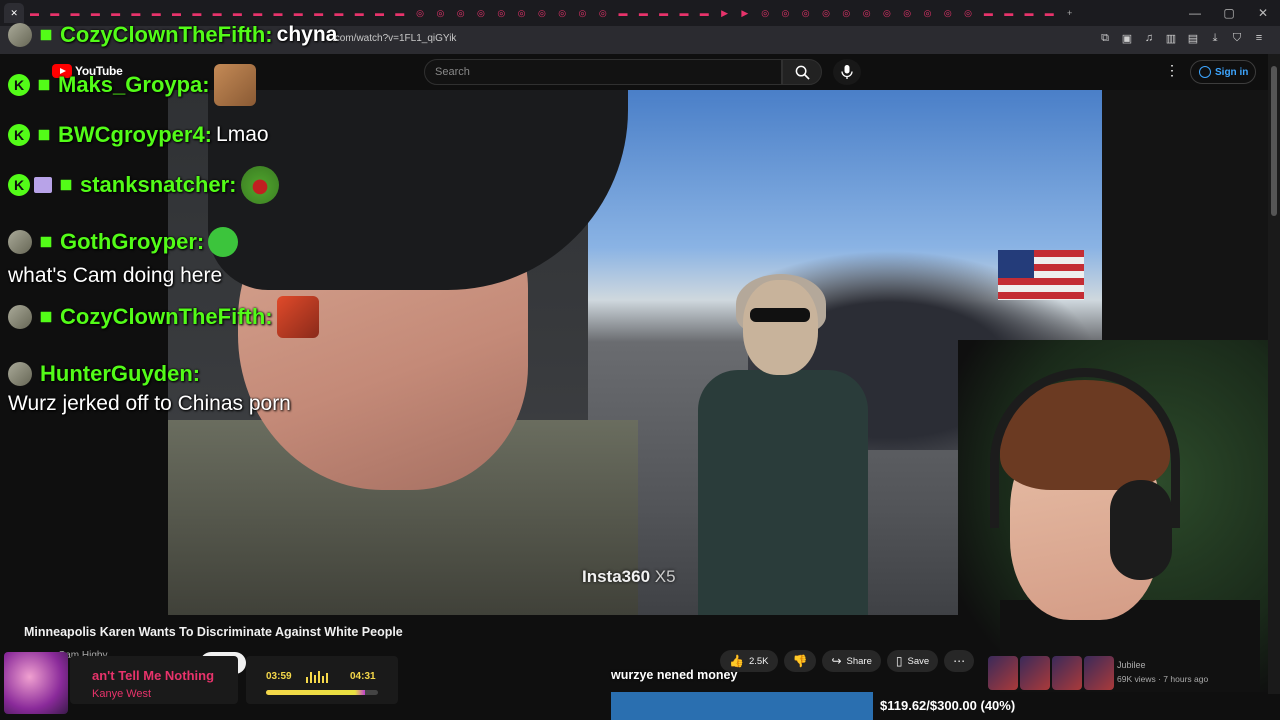  I want to click on new-tab-plus-icon: +, so click(1069, 13).